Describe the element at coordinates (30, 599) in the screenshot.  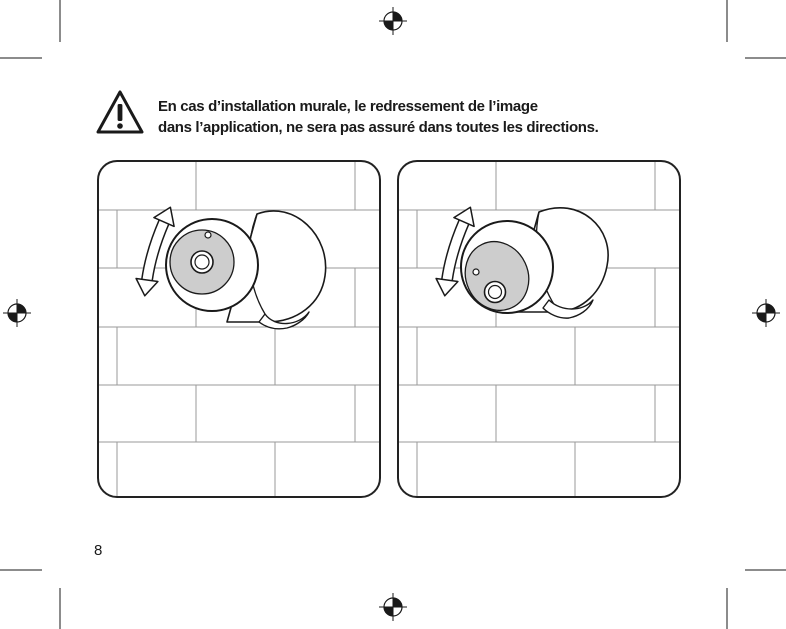
I see `crop-mark-bottom-left` at that location.